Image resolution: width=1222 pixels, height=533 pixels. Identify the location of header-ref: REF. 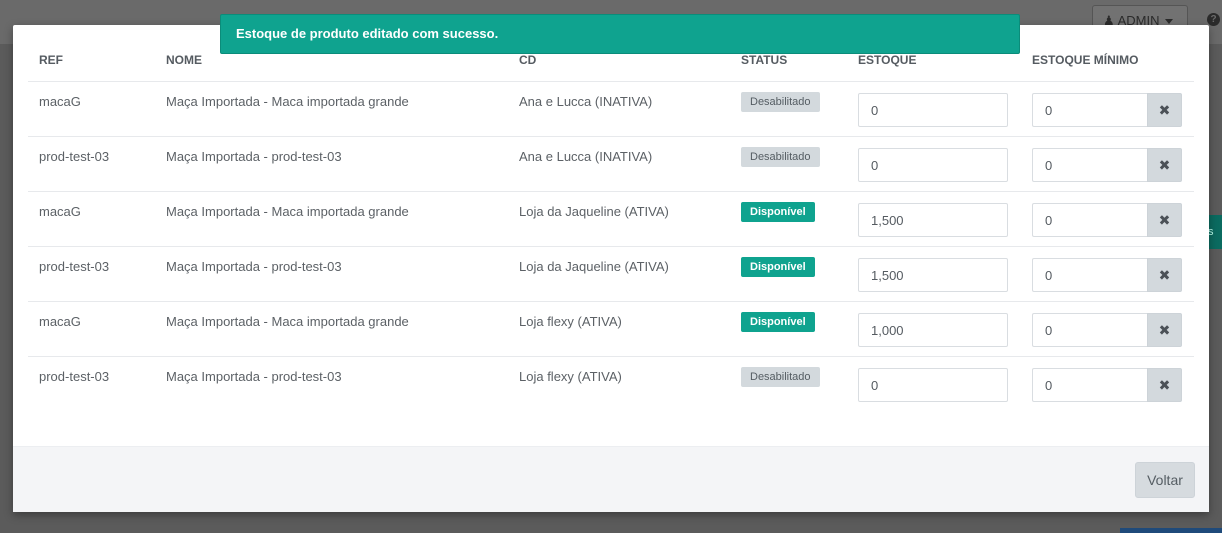
(51, 60).